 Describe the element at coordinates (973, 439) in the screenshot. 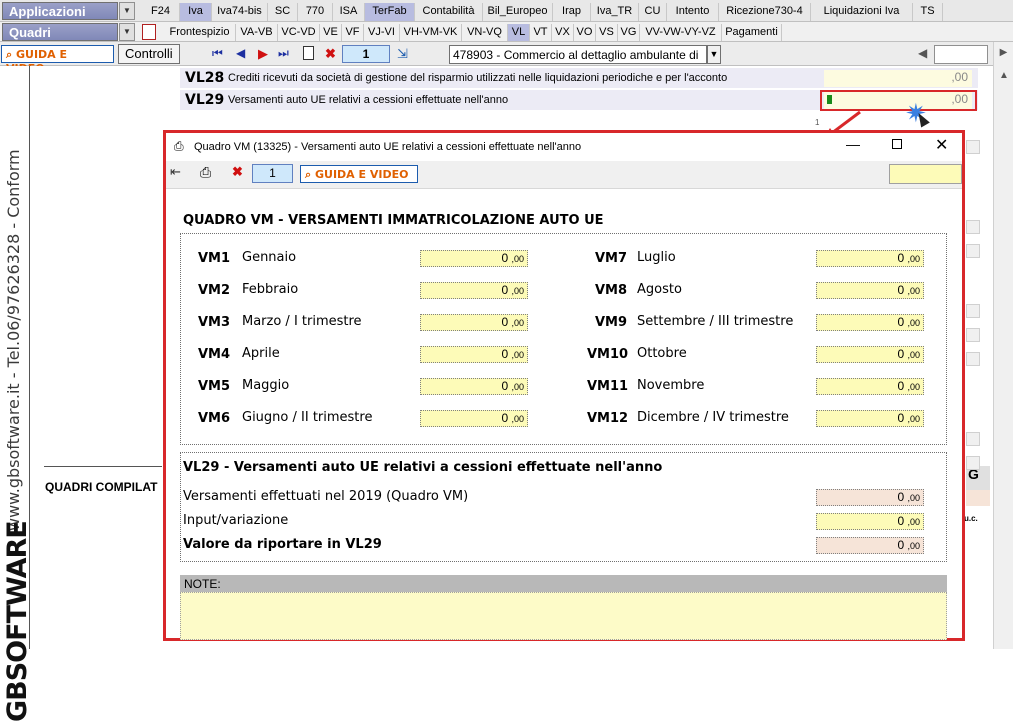

I see `background-field` at that location.